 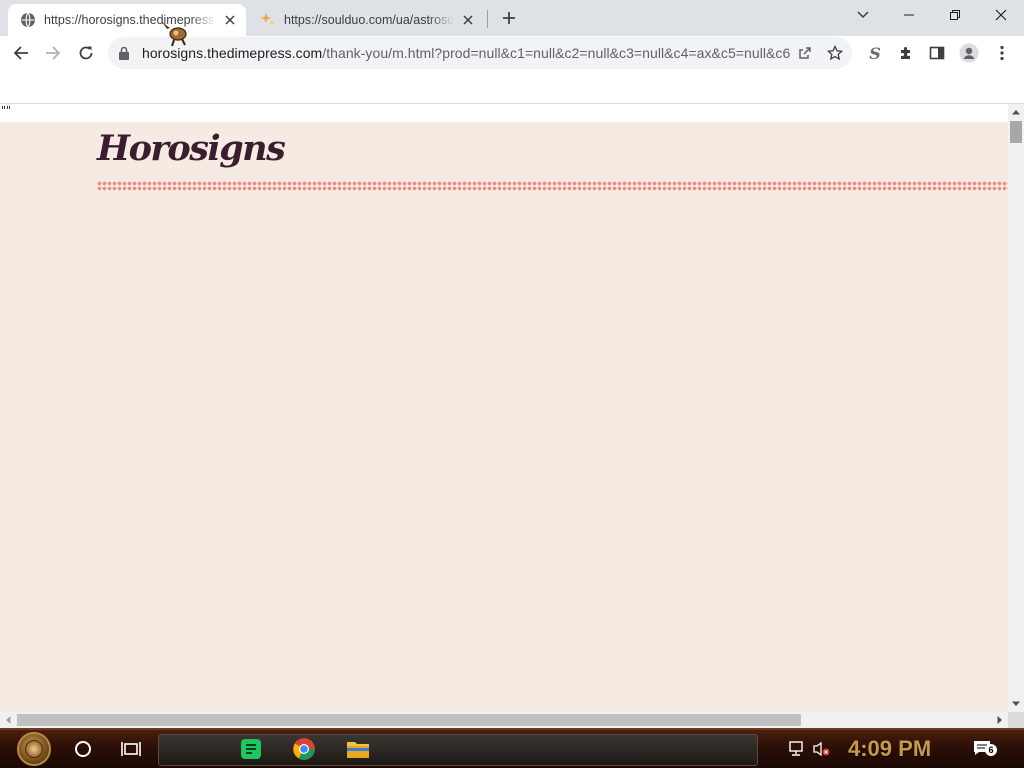 What do you see at coordinates (28, 20) in the screenshot?
I see `globe-icon` at bounding box center [28, 20].